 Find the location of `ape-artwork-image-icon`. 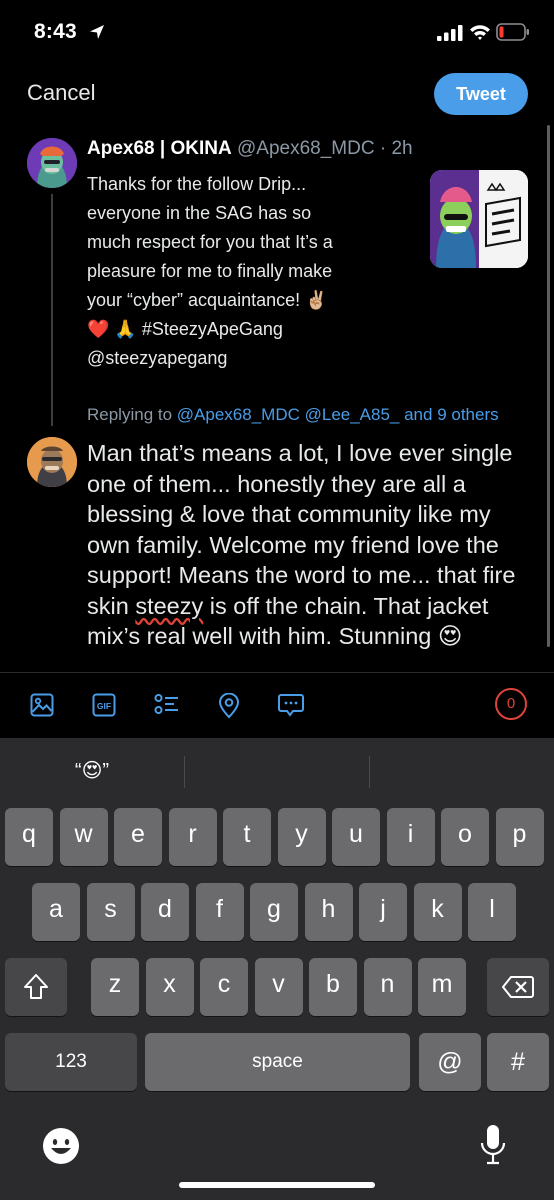

ape-artwork-image-icon is located at coordinates (479, 219).